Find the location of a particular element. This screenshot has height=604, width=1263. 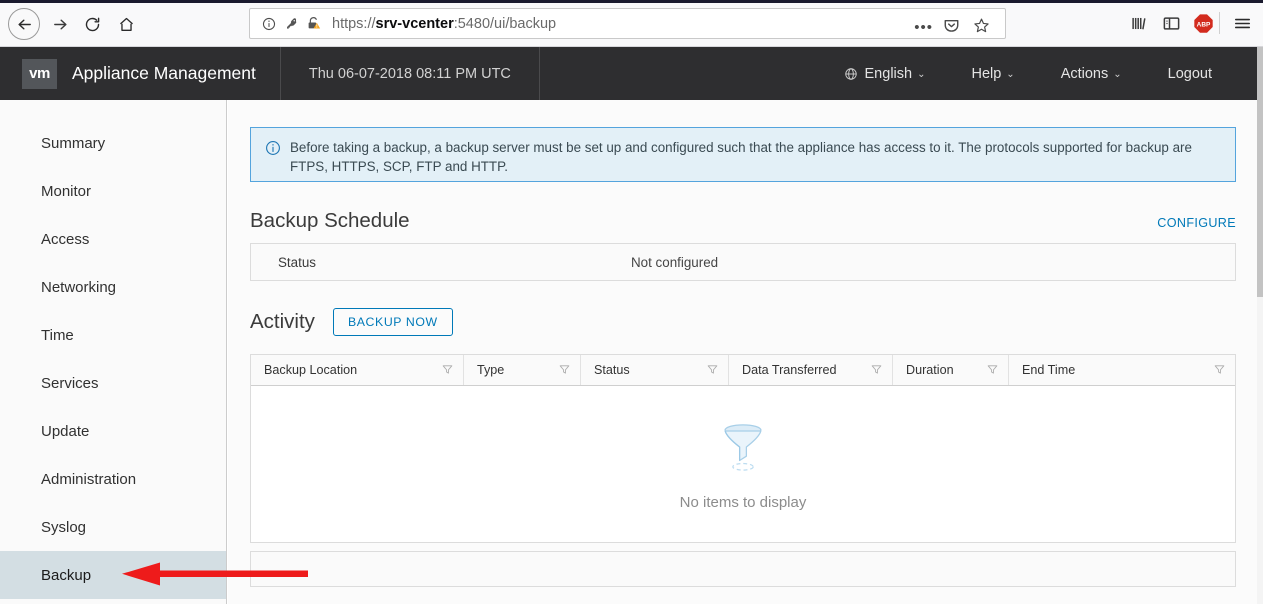

svg-text: ABP is located at coordinates (1203, 24).